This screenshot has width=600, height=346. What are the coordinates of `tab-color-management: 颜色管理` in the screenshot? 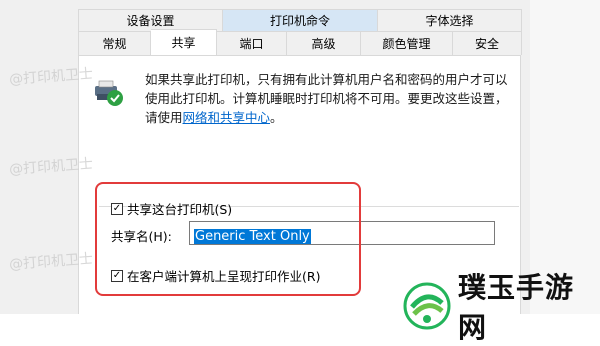 It's located at (407, 43).